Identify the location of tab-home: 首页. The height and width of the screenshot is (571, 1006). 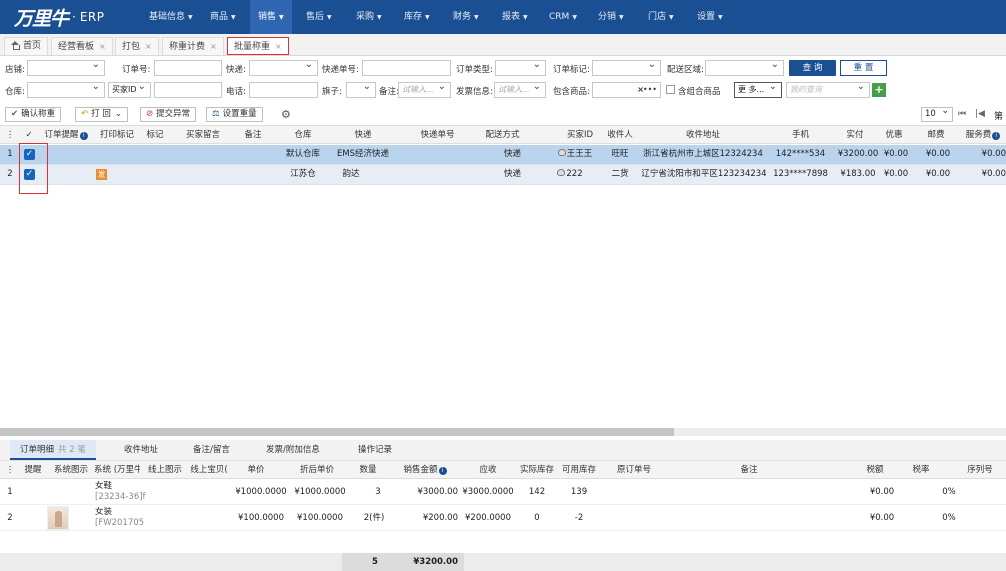
(26, 46).